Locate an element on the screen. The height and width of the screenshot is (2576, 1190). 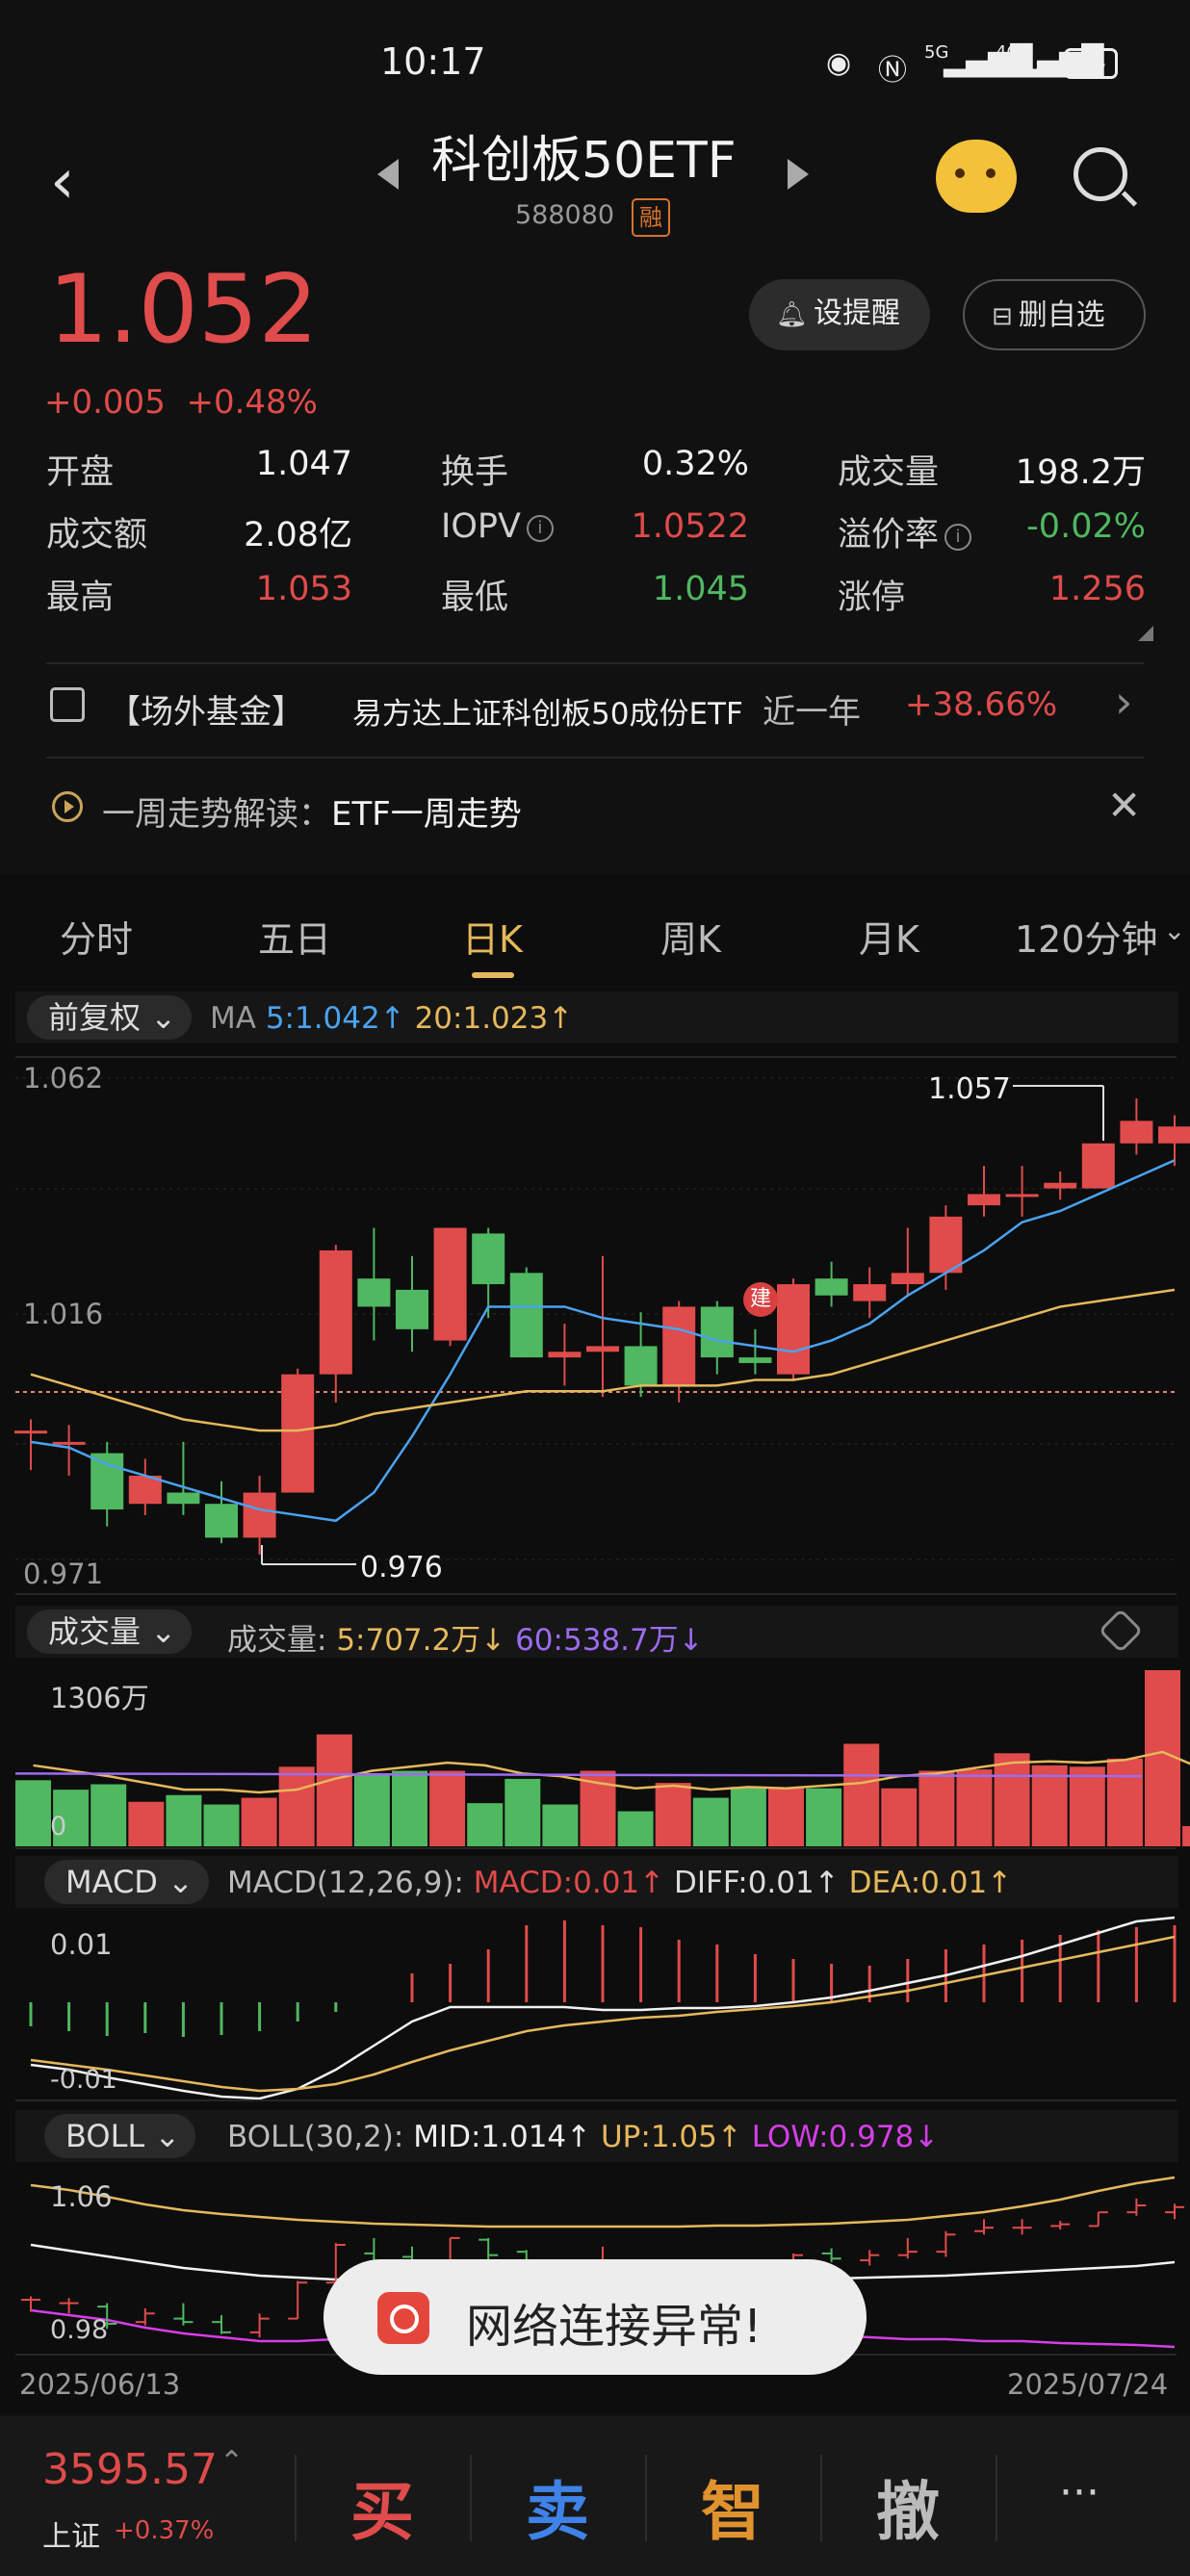
date-end: 2025/07/24 is located at coordinates (1088, 2384).